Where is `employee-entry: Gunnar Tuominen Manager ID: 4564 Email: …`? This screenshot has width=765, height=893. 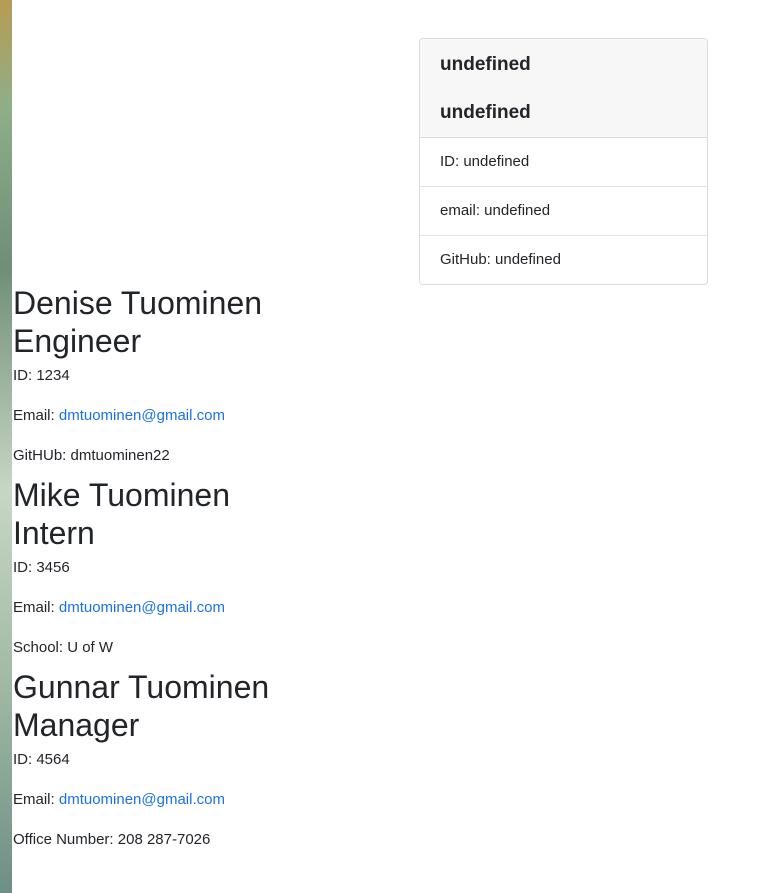
employee-entry: Gunnar Tuominen Manager ID: 4564 Email: … is located at coordinates (193, 764).